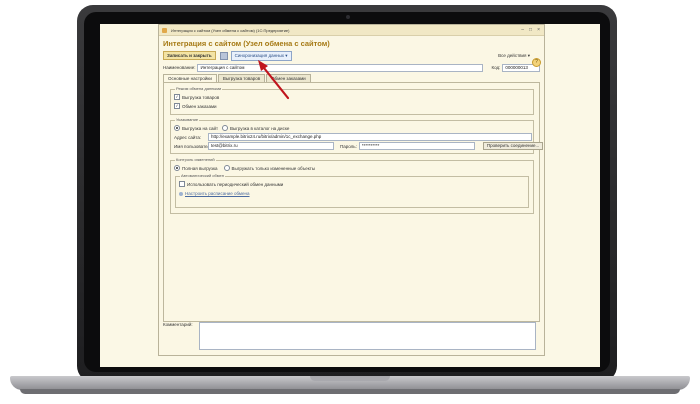 This screenshot has width=700, height=404. I want to click on arrow-shaft, so click(276, 83).